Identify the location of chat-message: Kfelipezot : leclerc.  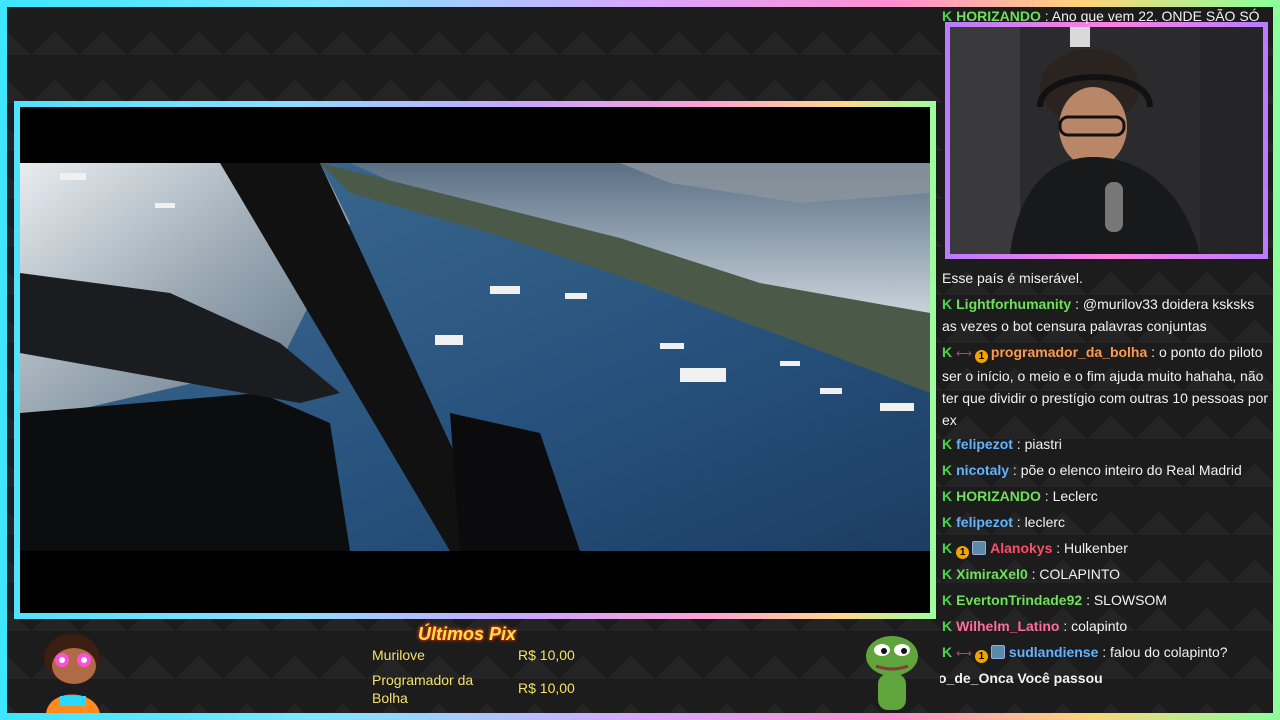
(1106, 522).